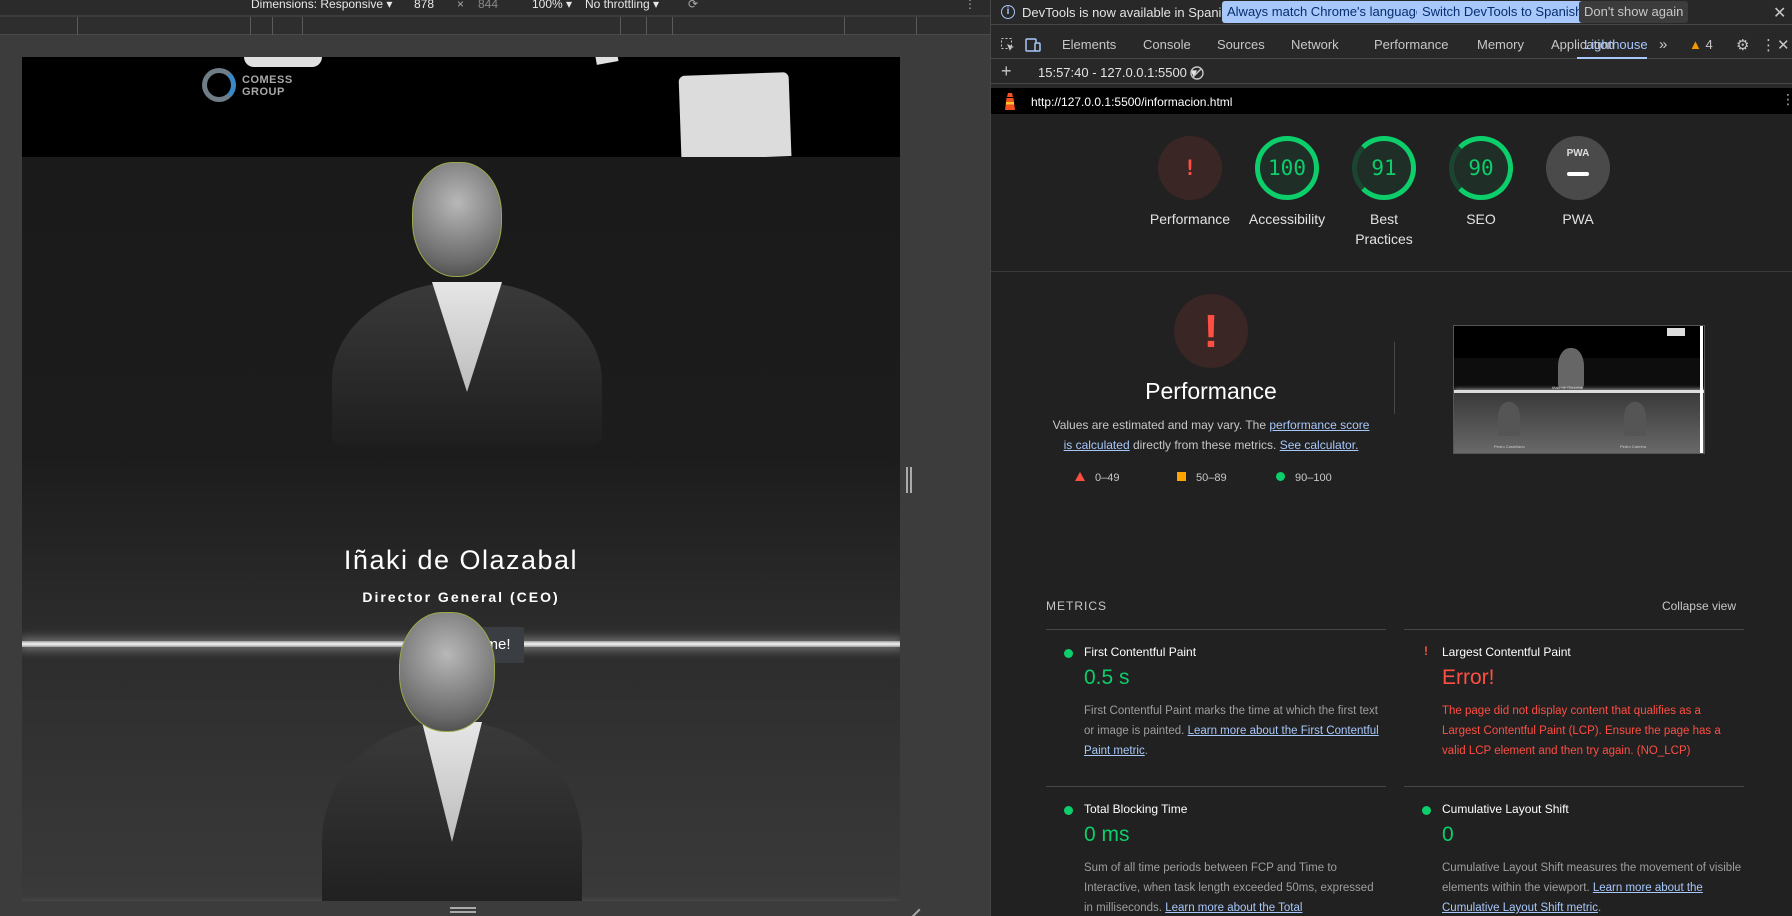 This screenshot has height=916, width=1792. Describe the element at coordinates (1241, 44) in the screenshot. I see `tab-sources: Sources` at that location.